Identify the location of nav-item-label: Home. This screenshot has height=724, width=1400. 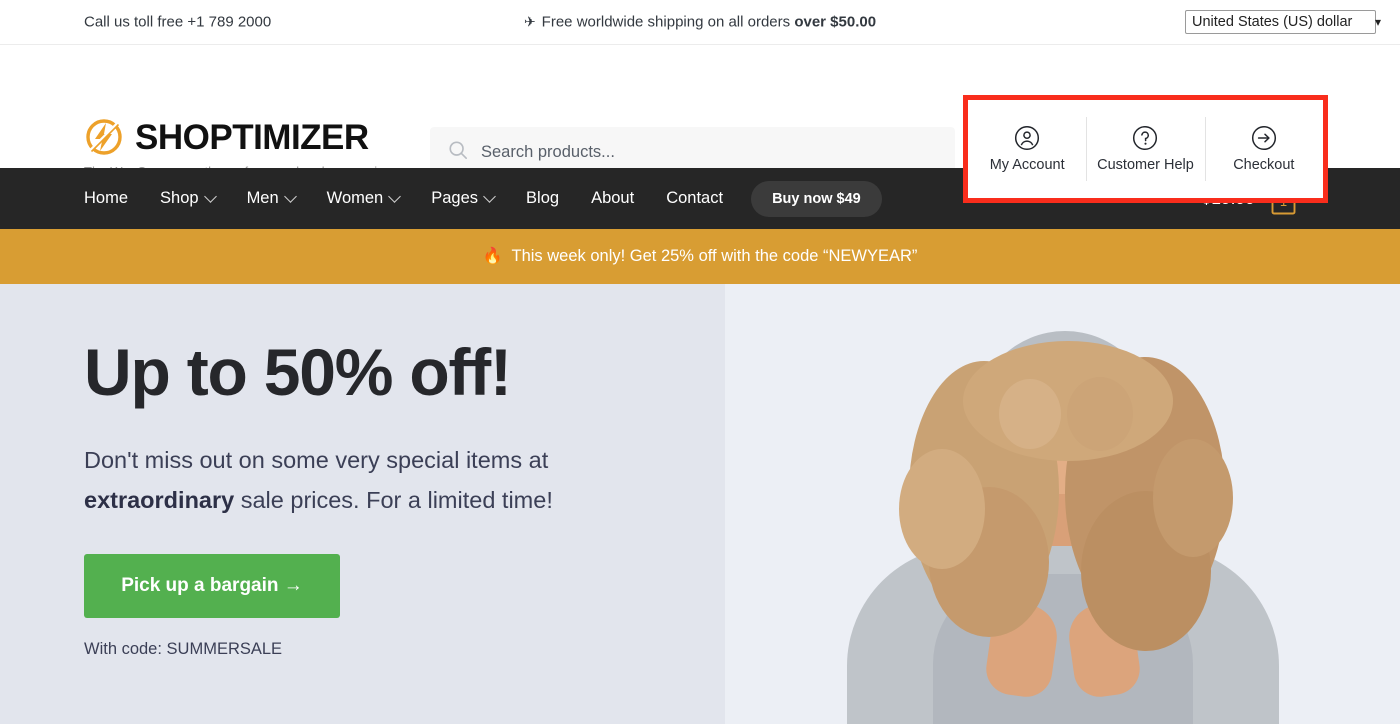
(106, 198).